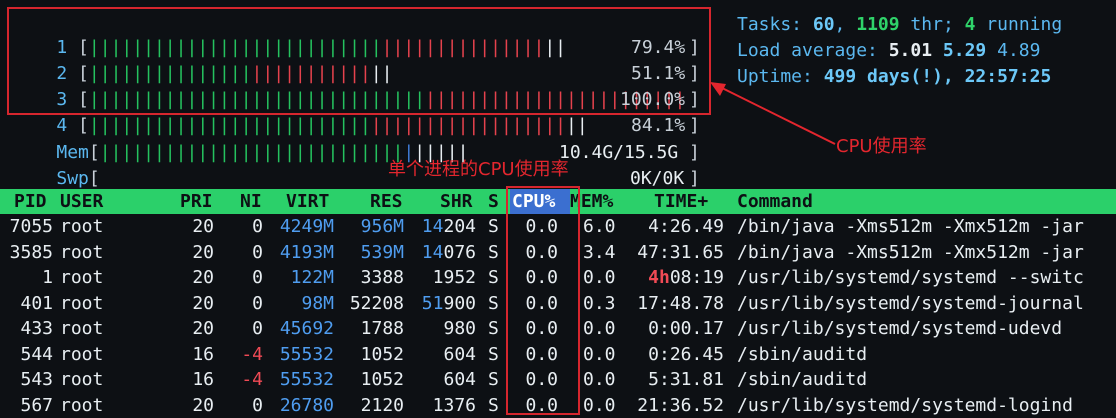 The width and height of the screenshot is (1116, 418). I want to click on tasks-count: 60, so click(823, 24).